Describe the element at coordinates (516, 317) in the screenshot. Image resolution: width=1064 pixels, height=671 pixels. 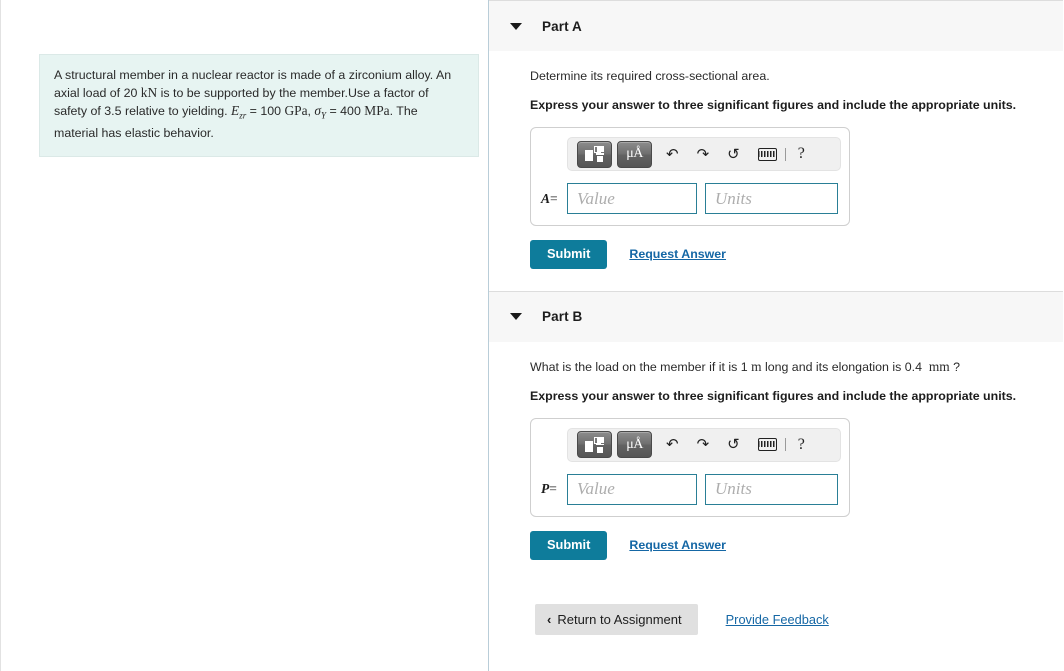
I see `chevron-down-icon-part-b` at that location.